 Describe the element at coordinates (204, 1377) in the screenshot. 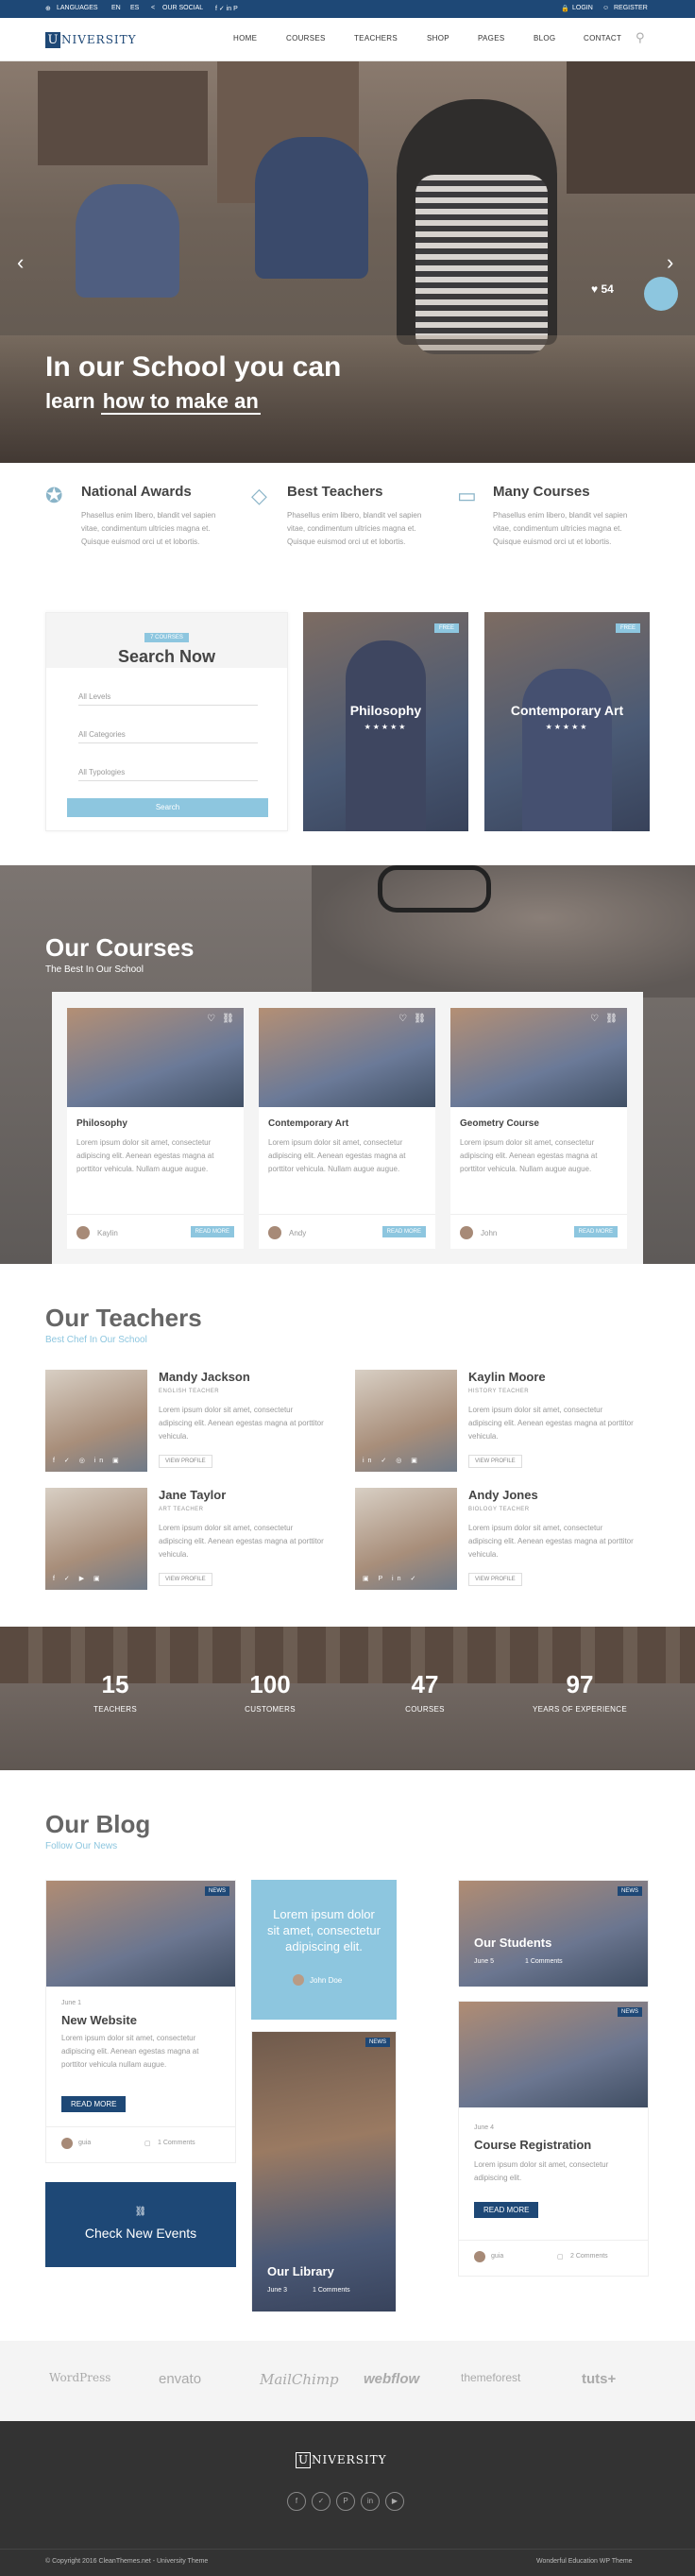

I see `teacher-name: Mandy Jackson` at that location.